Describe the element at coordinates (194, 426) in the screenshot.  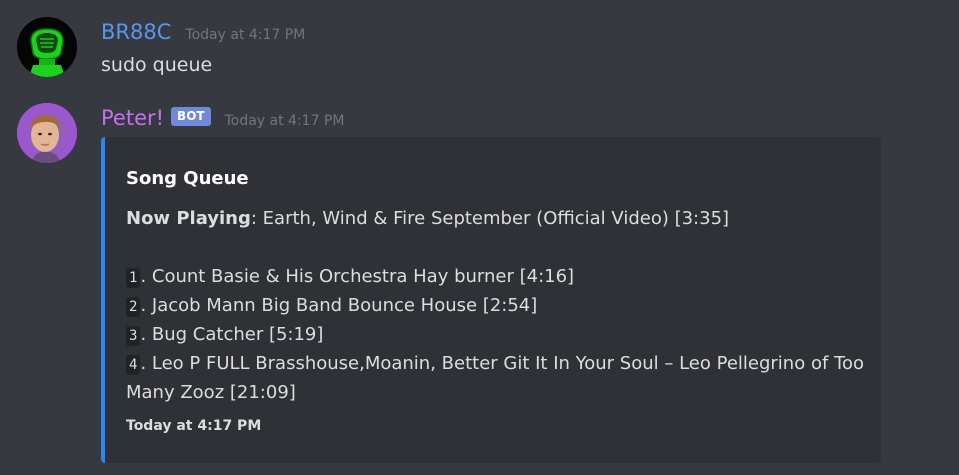
I see `embed-footer: Today at 4:17 PM` at that location.